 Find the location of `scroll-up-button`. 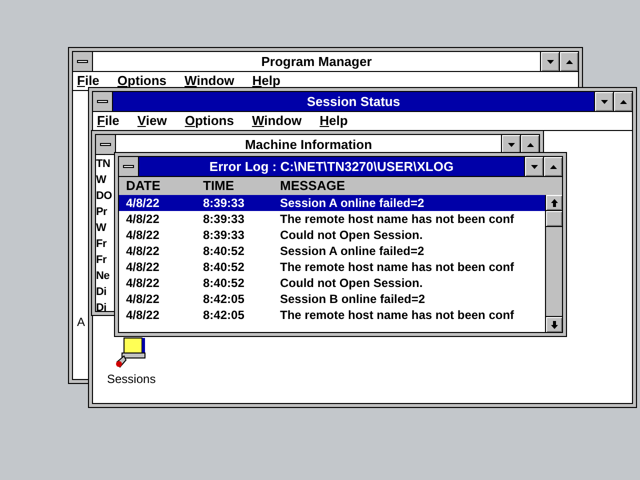

scroll-up-button is located at coordinates (554, 203).